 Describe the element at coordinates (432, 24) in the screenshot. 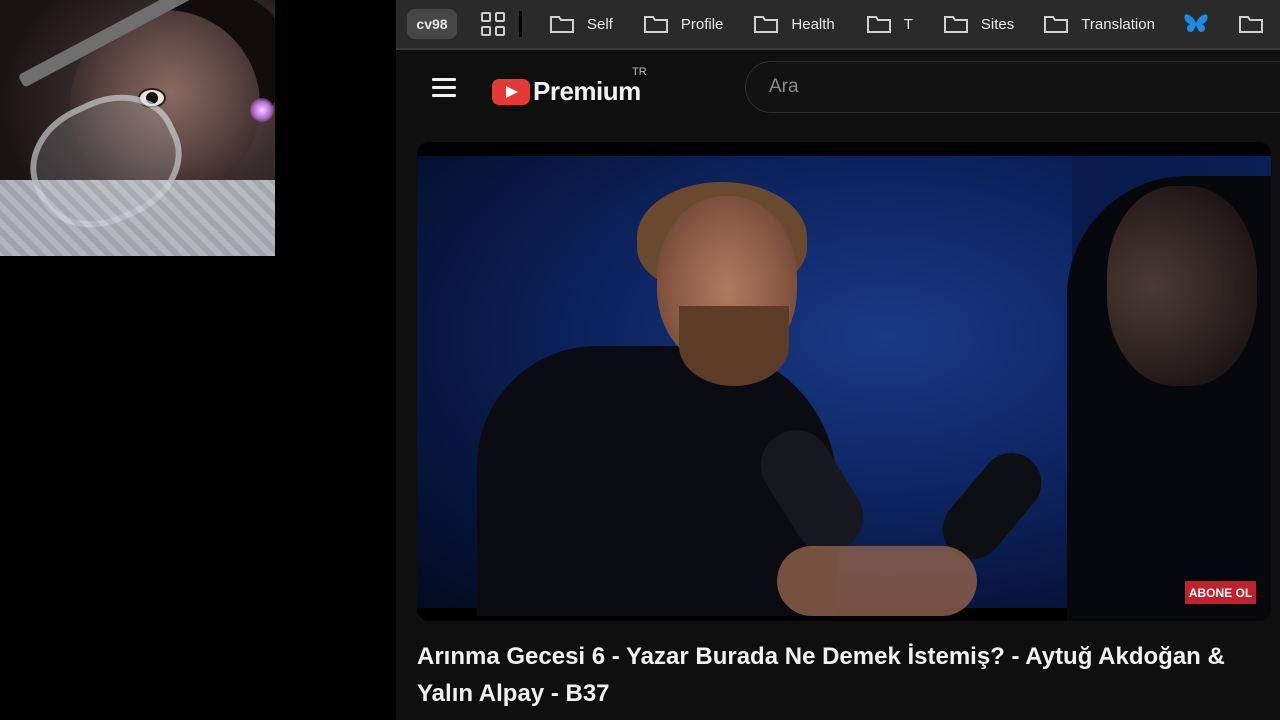

I see `profile-chip: cv98` at that location.